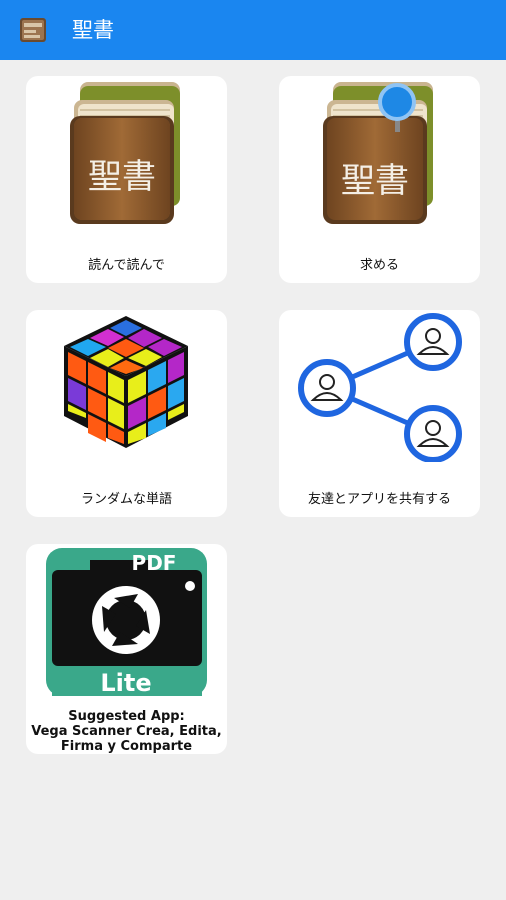  I want to click on share-network-icon, so click(380, 387).